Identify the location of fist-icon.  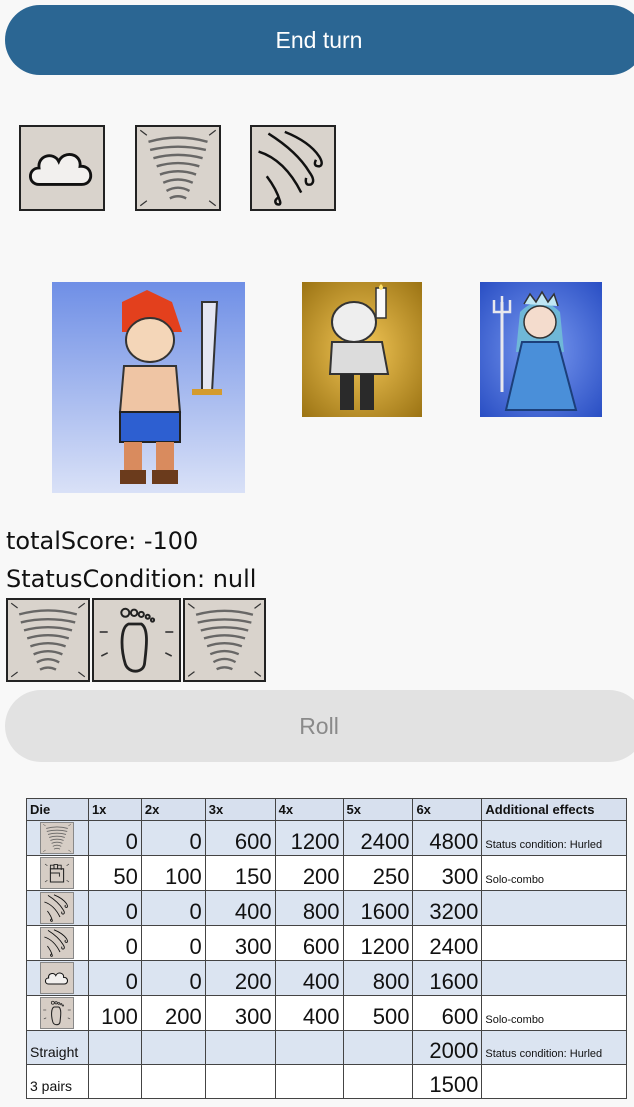
(57, 873).